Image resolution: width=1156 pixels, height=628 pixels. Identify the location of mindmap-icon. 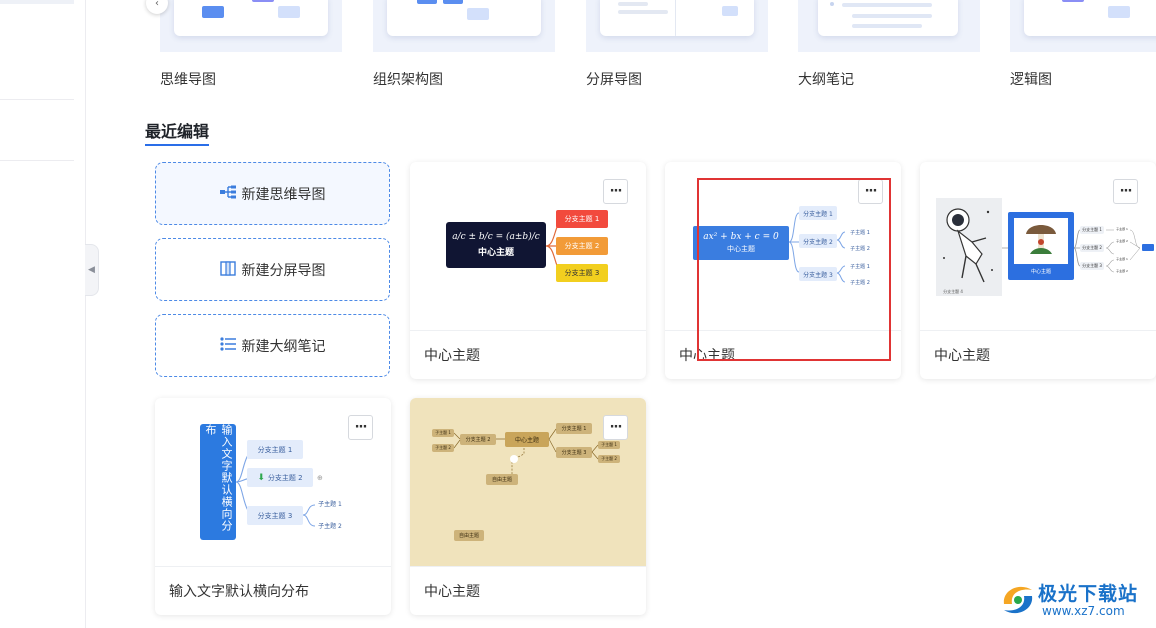
(227, 193).